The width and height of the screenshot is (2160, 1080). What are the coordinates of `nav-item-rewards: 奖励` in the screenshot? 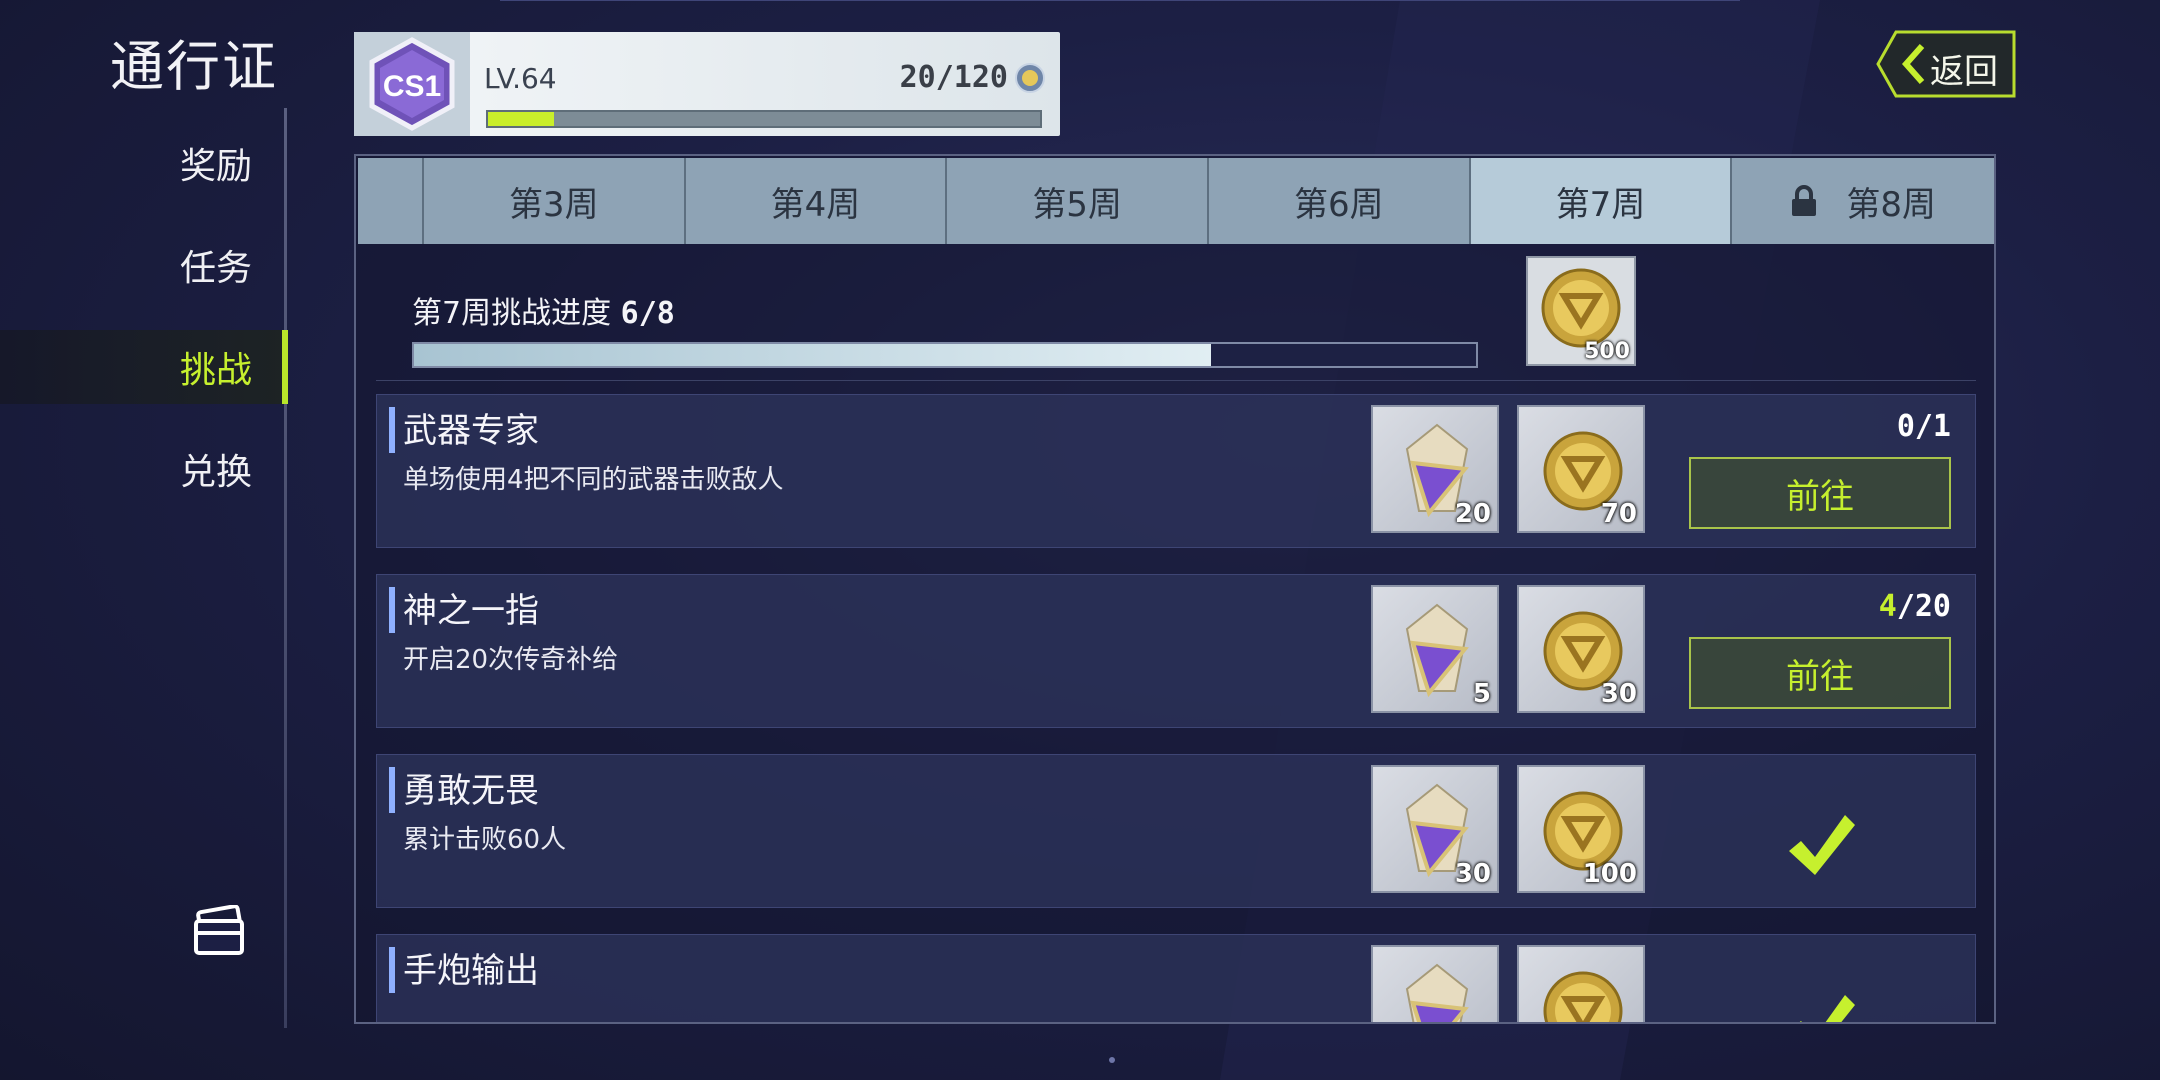 It's located at (144, 163).